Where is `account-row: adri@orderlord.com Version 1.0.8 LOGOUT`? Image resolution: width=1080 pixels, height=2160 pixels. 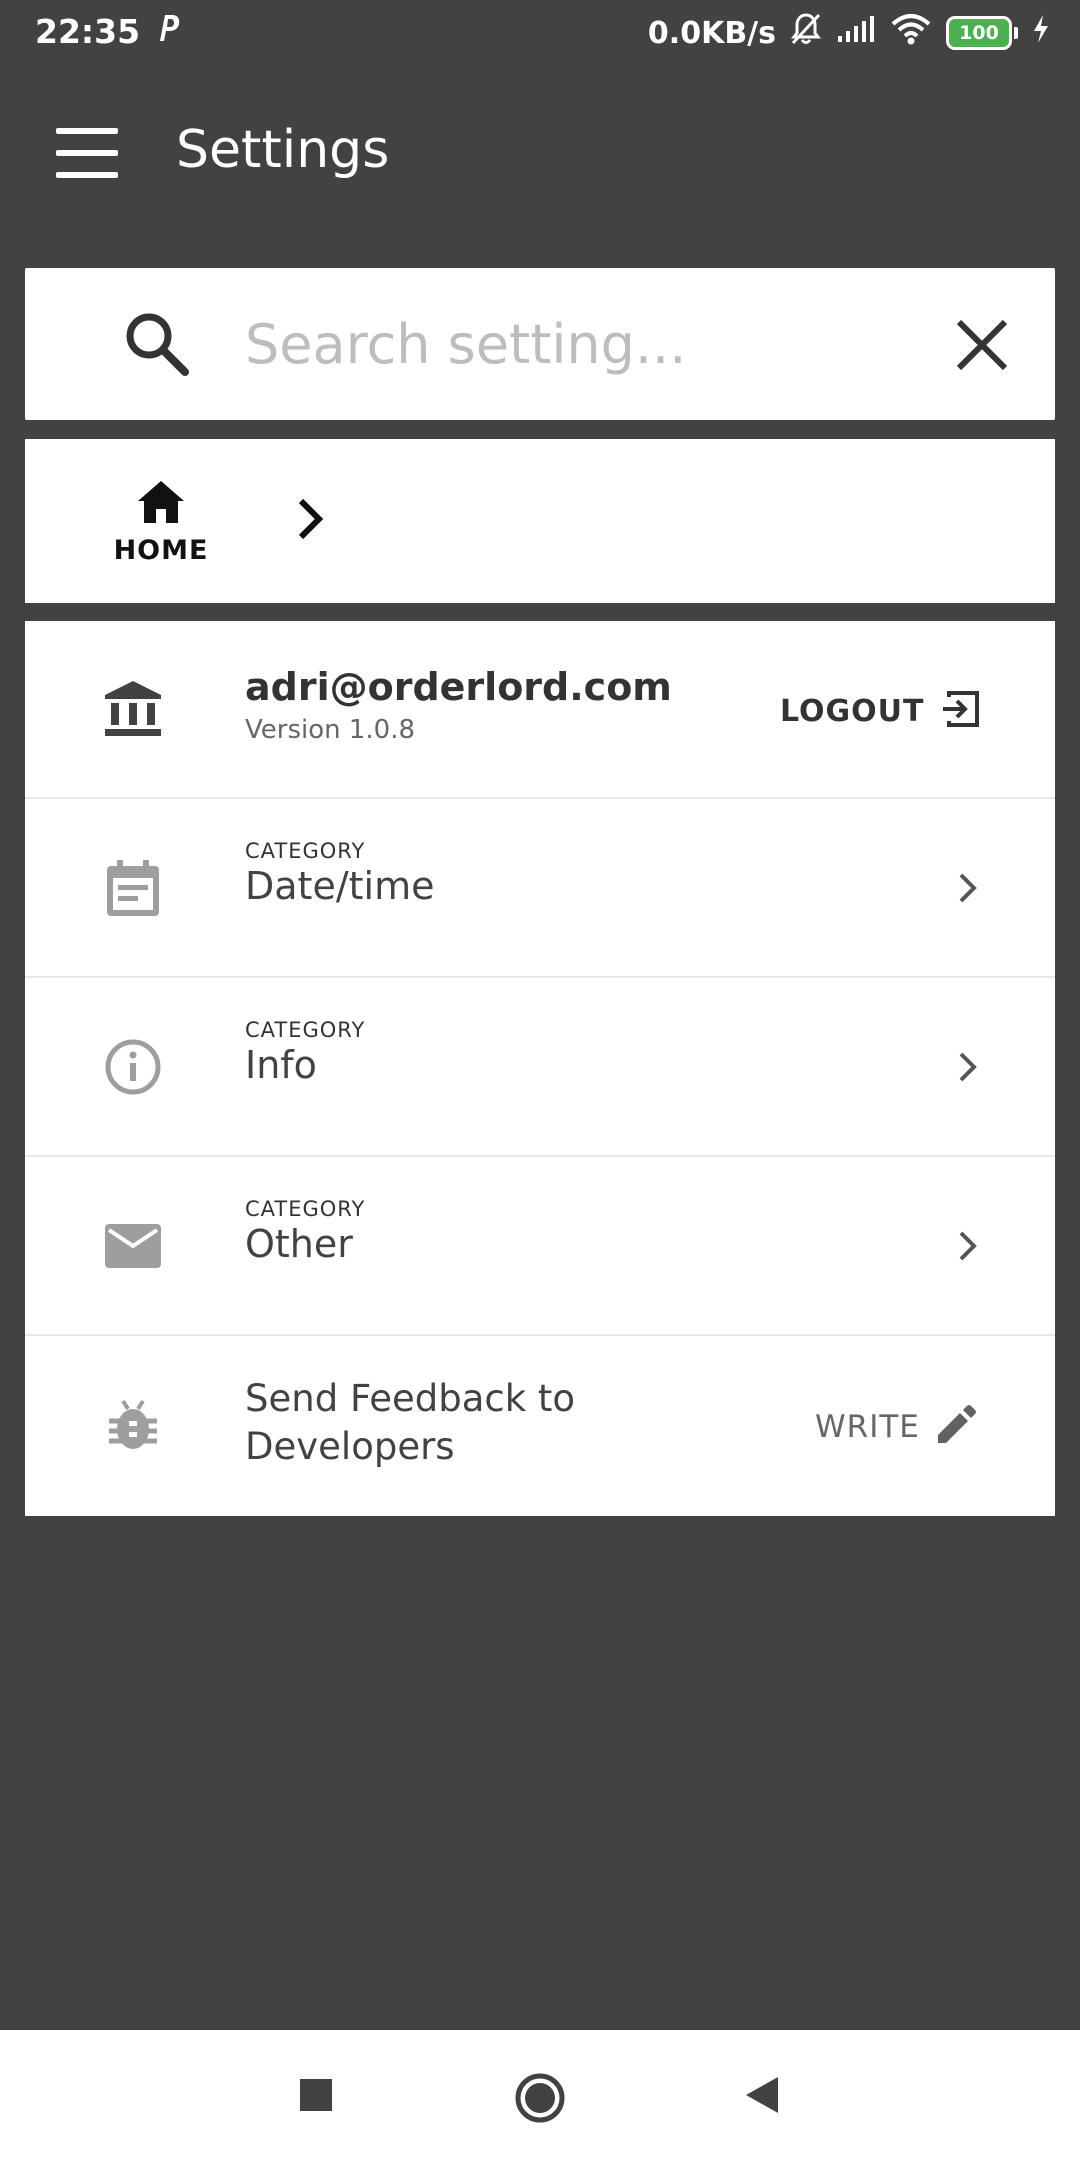 account-row: adri@orderlord.com Version 1.0.8 LOGOUT is located at coordinates (540, 710).